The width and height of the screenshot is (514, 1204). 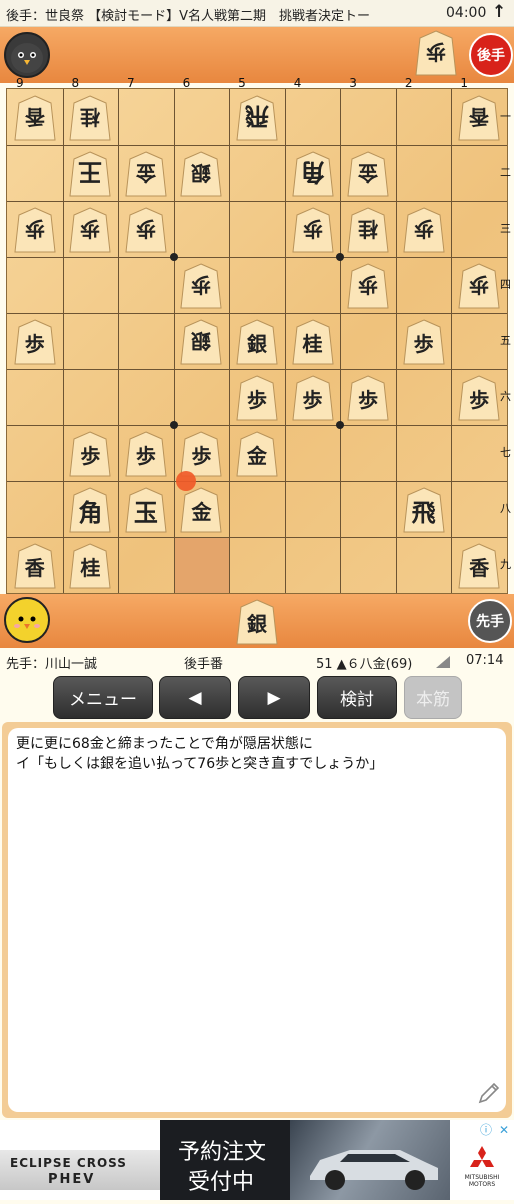 I want to click on gote-piece: 王, so click(x=90, y=174).